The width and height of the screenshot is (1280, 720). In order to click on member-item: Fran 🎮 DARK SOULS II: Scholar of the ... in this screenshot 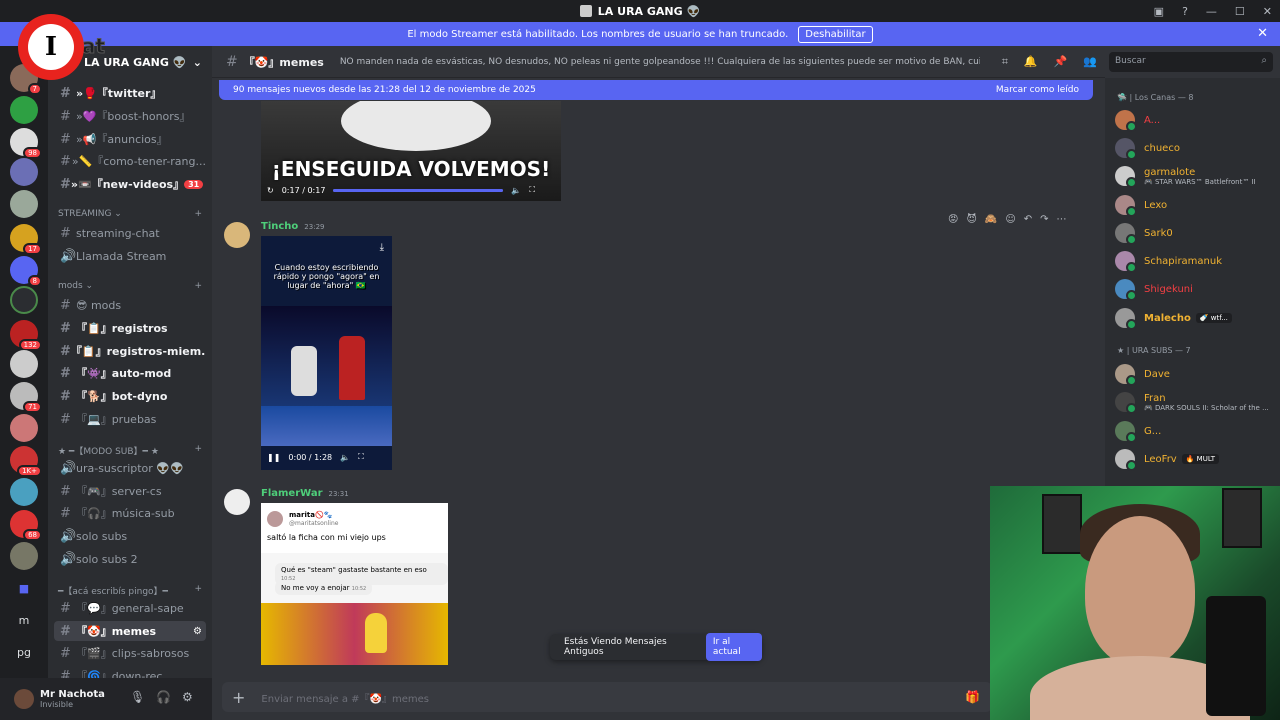, I will do `click(1192, 402)`.